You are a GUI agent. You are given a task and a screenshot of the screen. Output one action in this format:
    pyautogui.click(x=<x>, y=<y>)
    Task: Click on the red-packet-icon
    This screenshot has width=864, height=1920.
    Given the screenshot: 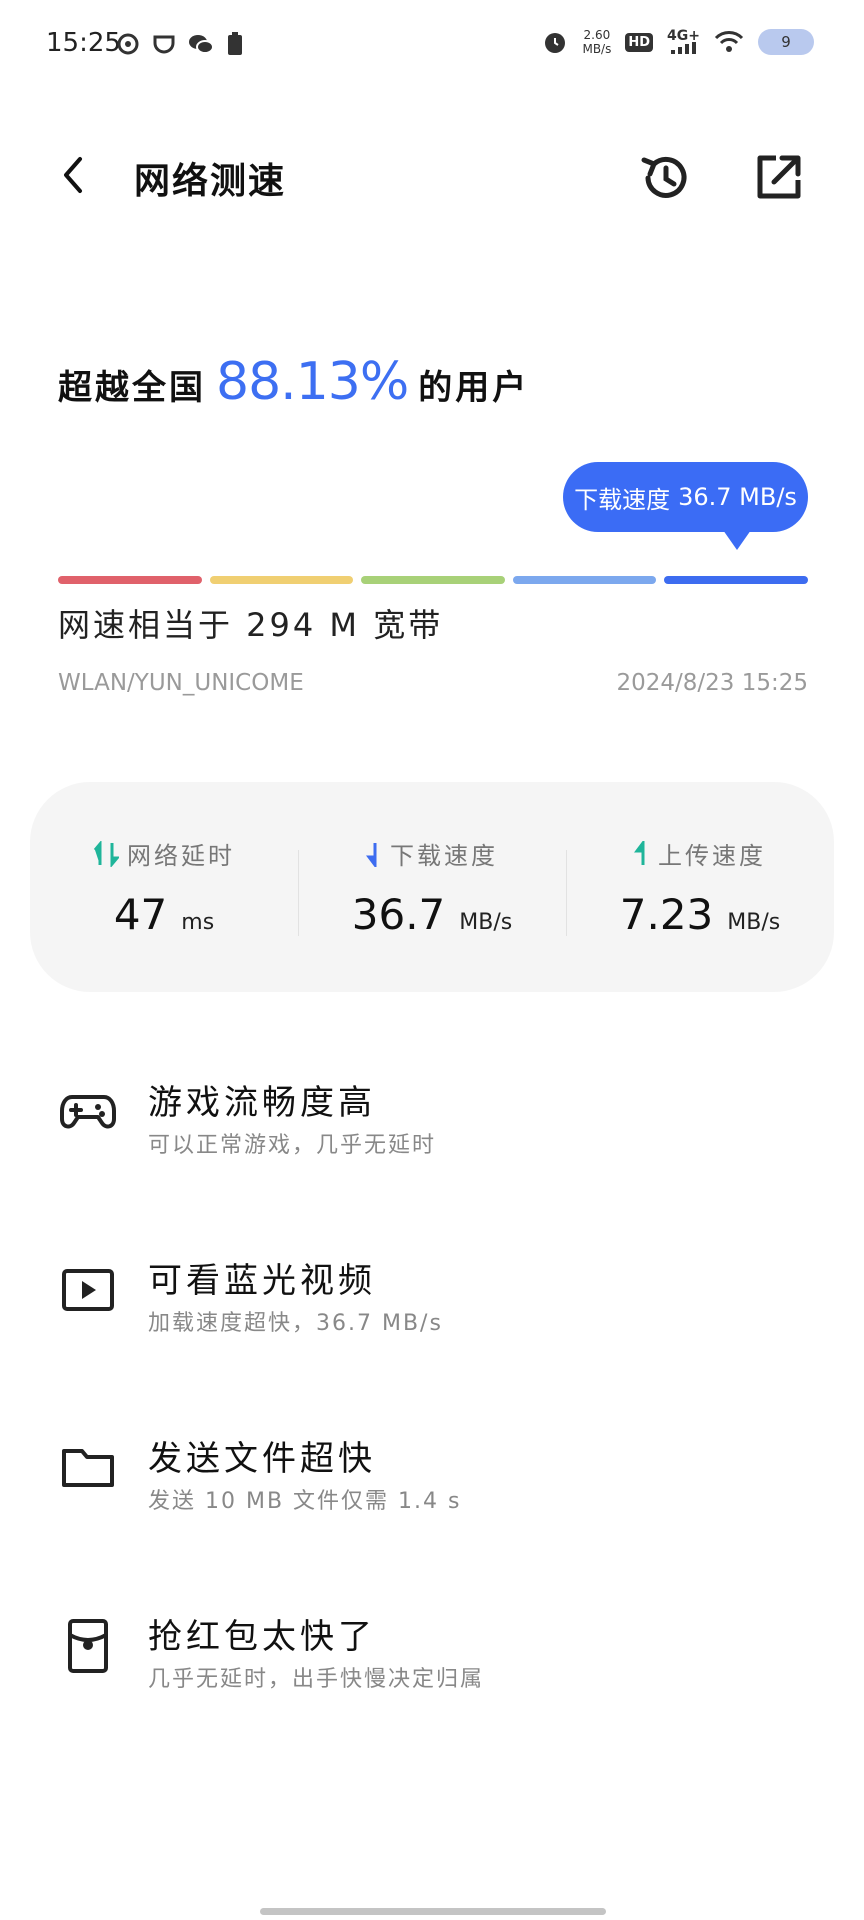 What is the action you would take?
    pyautogui.click(x=88, y=1646)
    